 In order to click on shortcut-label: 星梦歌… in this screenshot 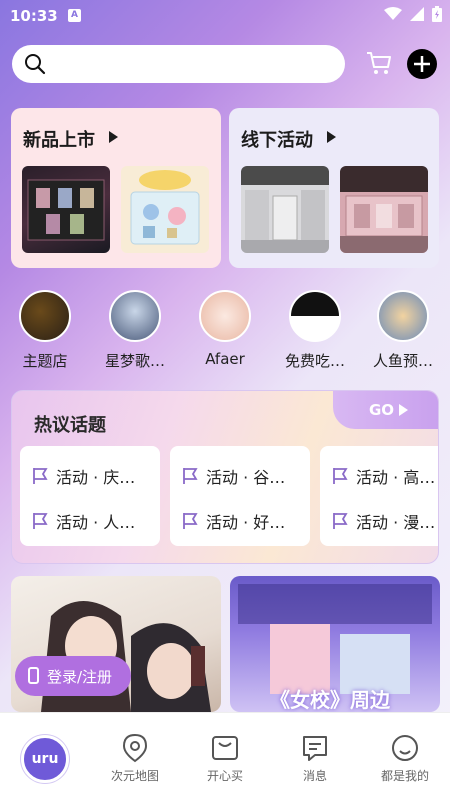, I will do `click(134, 361)`.